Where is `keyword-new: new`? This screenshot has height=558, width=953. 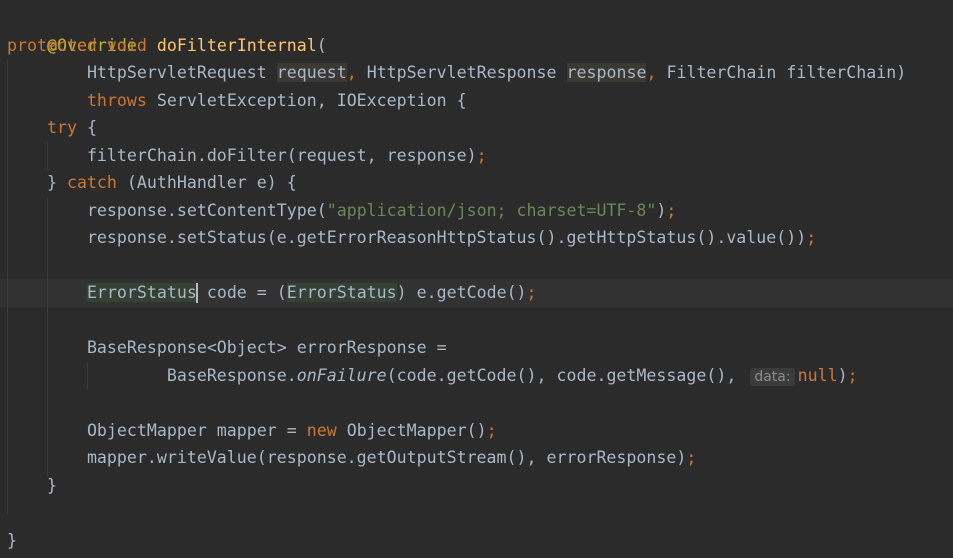 keyword-new: new is located at coordinates (321, 430).